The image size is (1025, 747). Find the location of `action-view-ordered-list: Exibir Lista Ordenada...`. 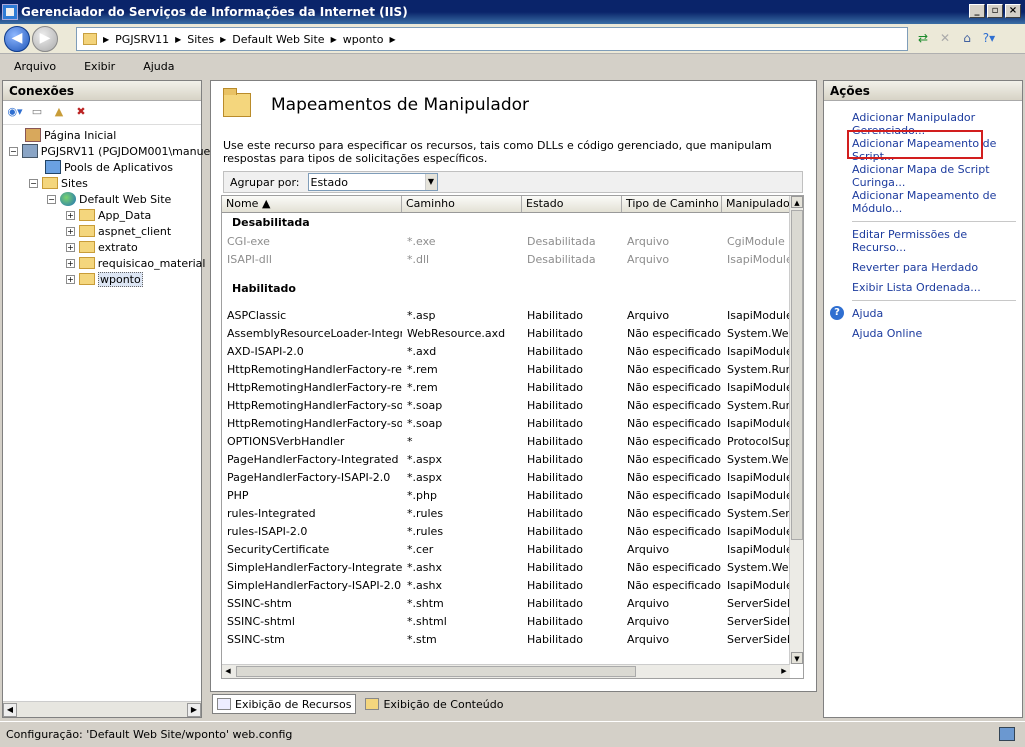

action-view-ordered-list: Exibir Lista Ordenada... is located at coordinates (937, 287).